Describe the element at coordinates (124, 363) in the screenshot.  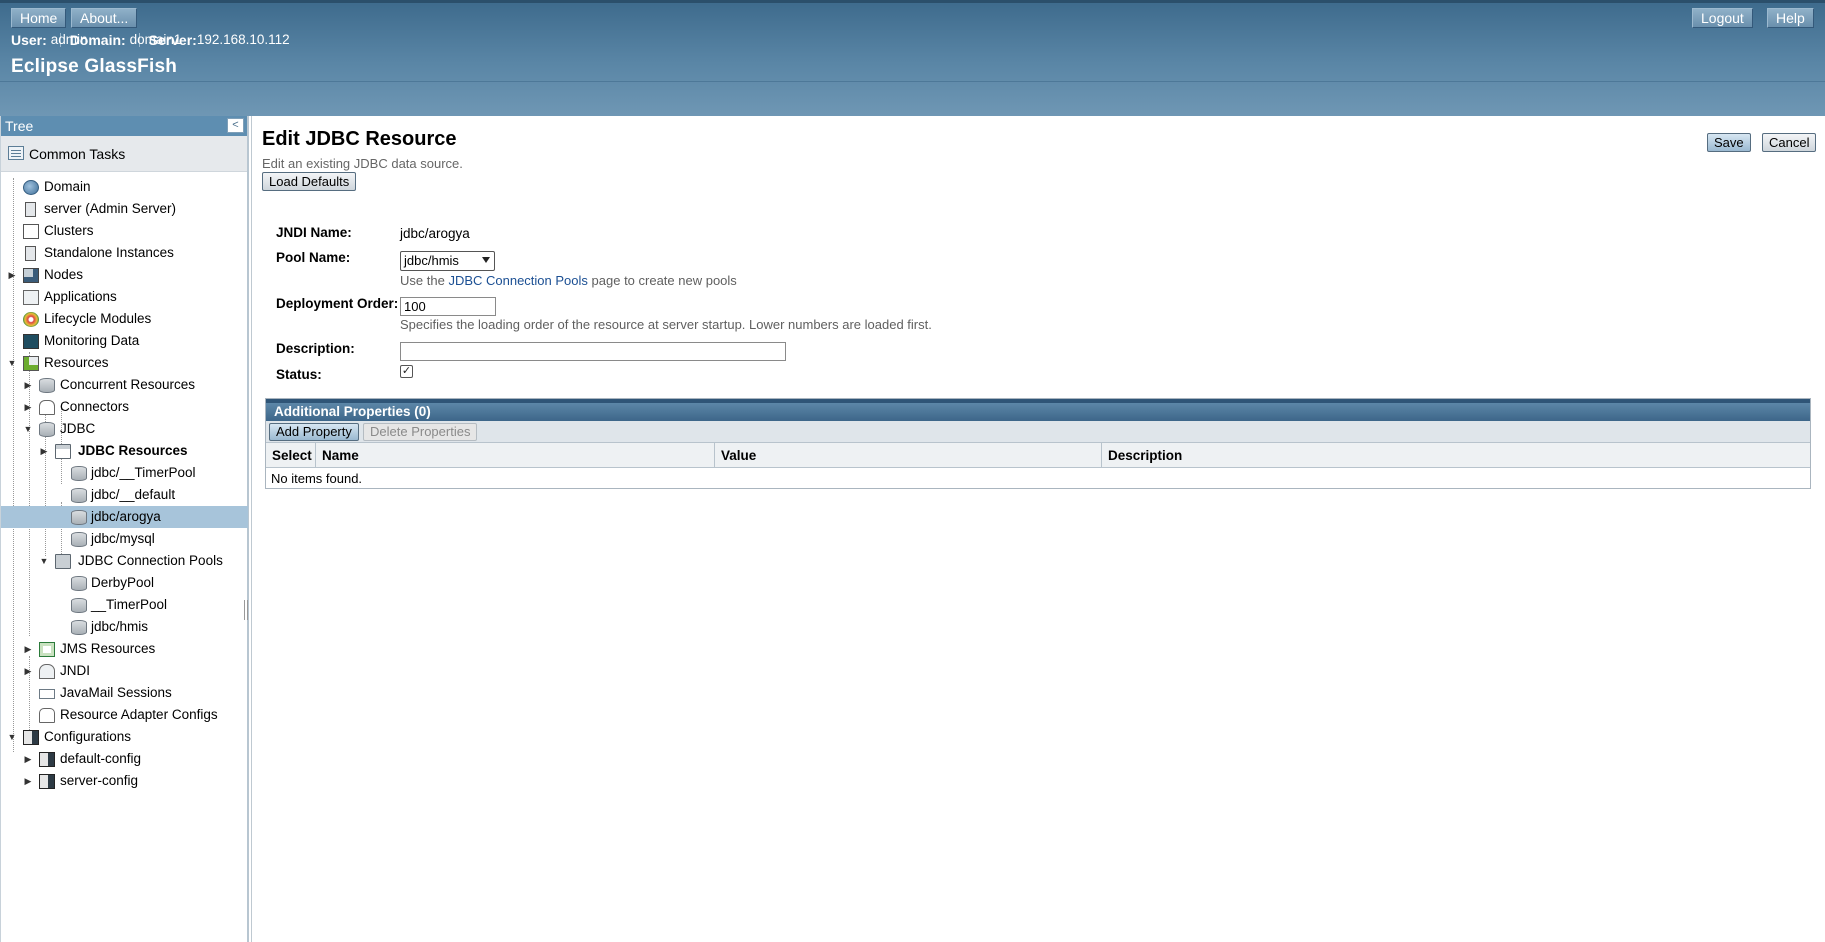
I see `tree-node-resources: ▼ Resources` at that location.